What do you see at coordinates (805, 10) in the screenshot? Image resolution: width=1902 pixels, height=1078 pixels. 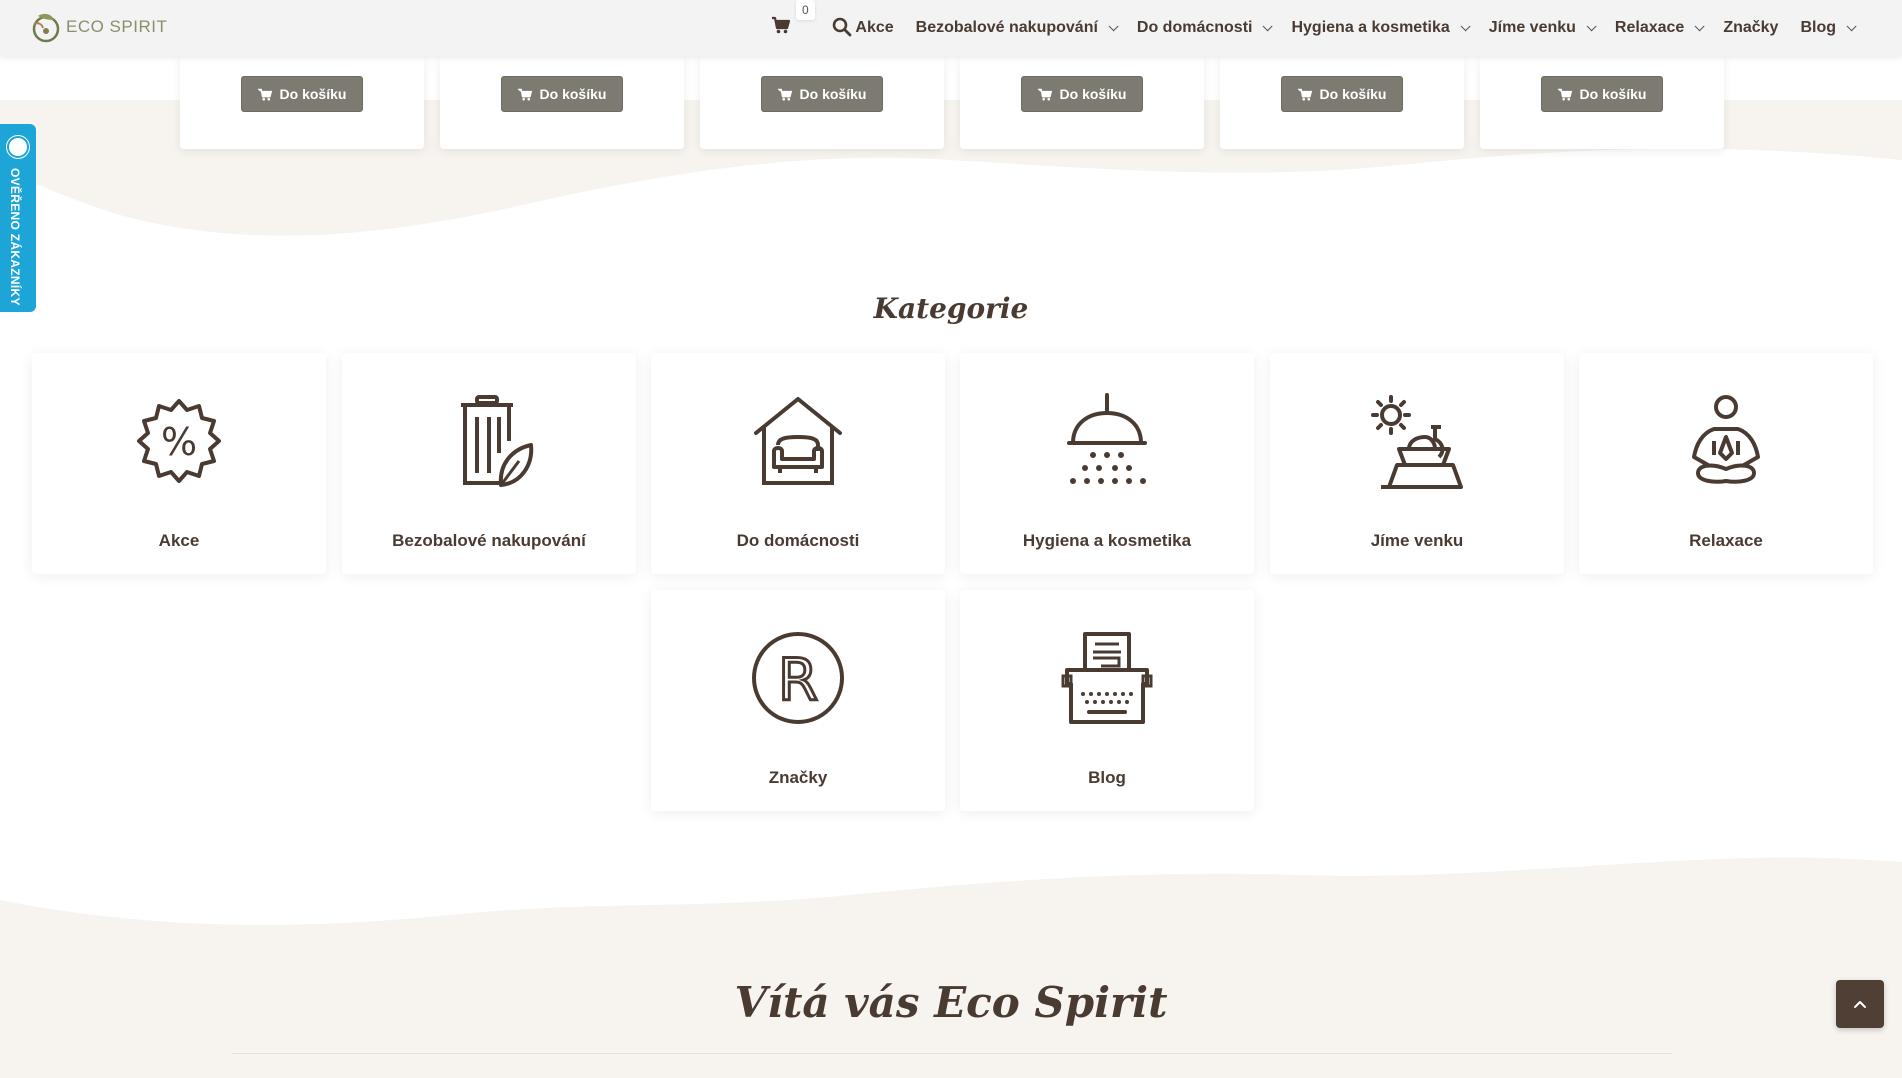 I see `cart-count-badge: 0` at bounding box center [805, 10].